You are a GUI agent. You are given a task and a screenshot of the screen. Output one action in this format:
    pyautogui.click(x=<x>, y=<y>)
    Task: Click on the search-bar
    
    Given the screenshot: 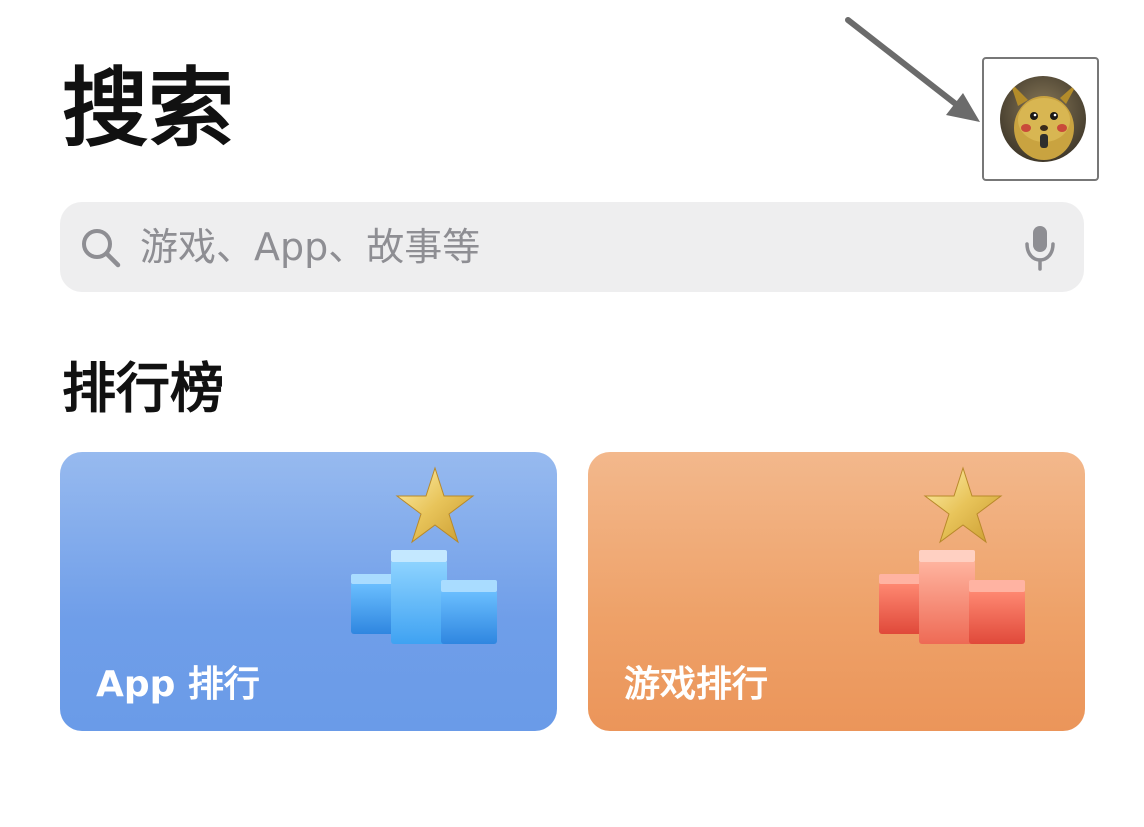 What is the action you would take?
    pyautogui.click(x=572, y=247)
    